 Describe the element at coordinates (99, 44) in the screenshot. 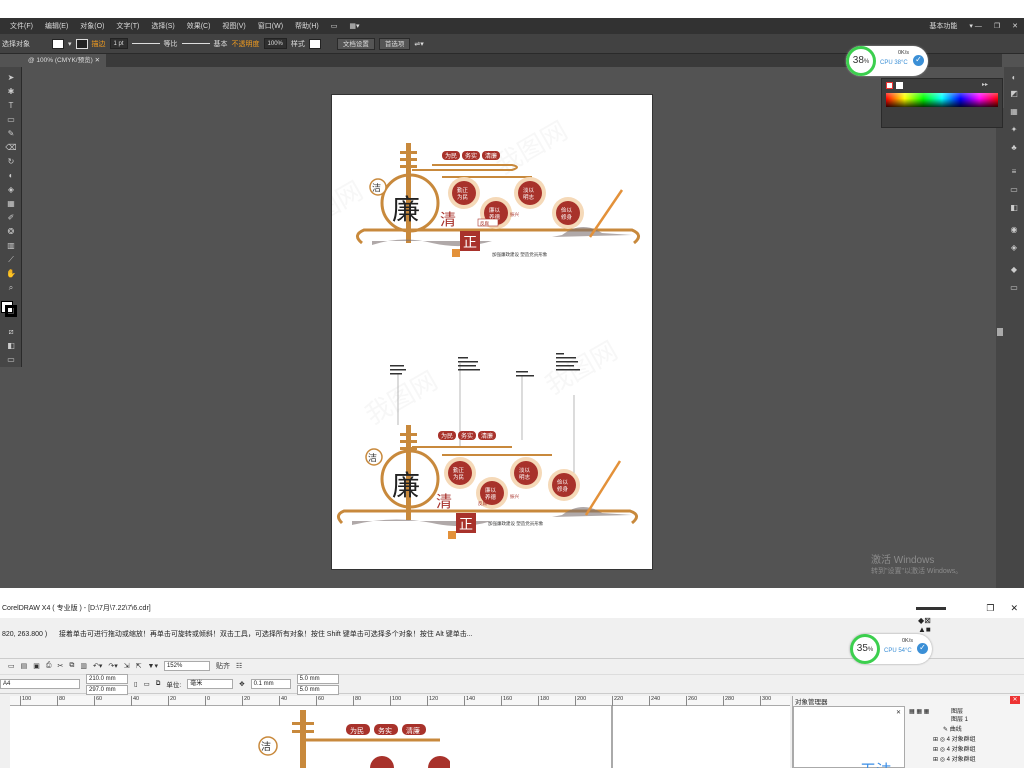

I see `stroke-label: 描边` at that location.